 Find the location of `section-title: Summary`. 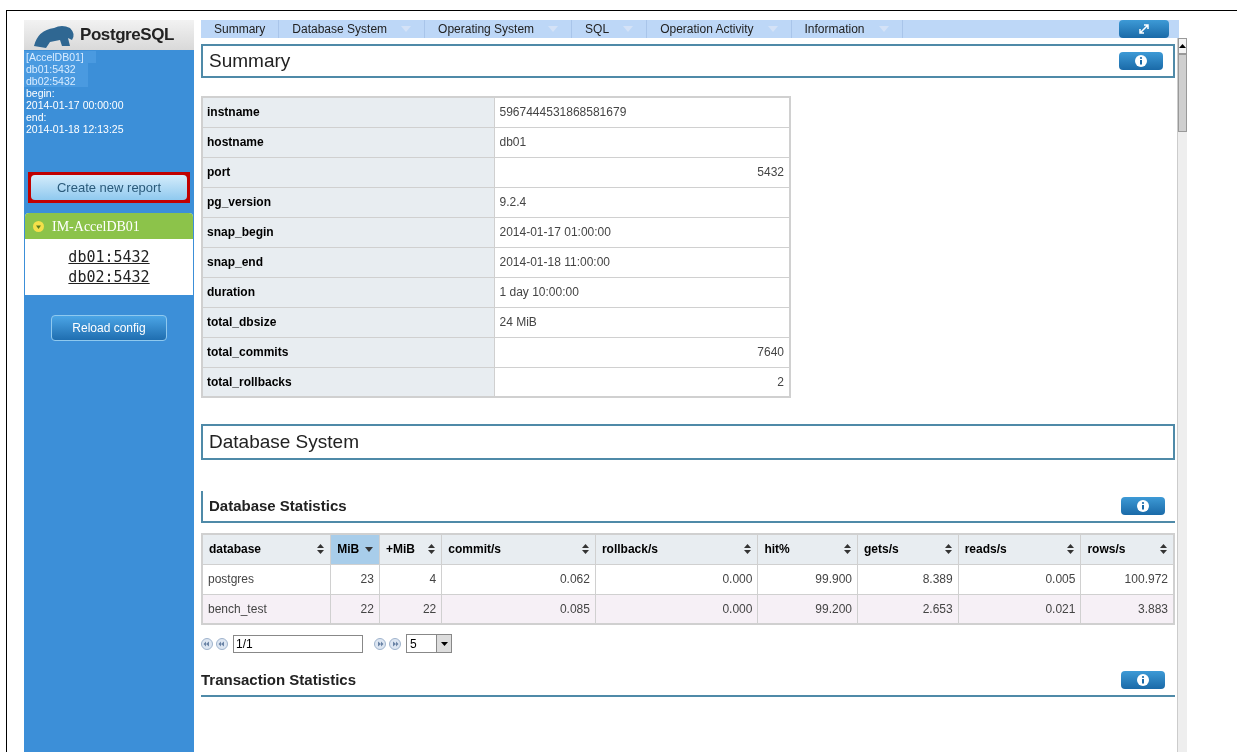

section-title: Summary is located at coordinates (250, 60).